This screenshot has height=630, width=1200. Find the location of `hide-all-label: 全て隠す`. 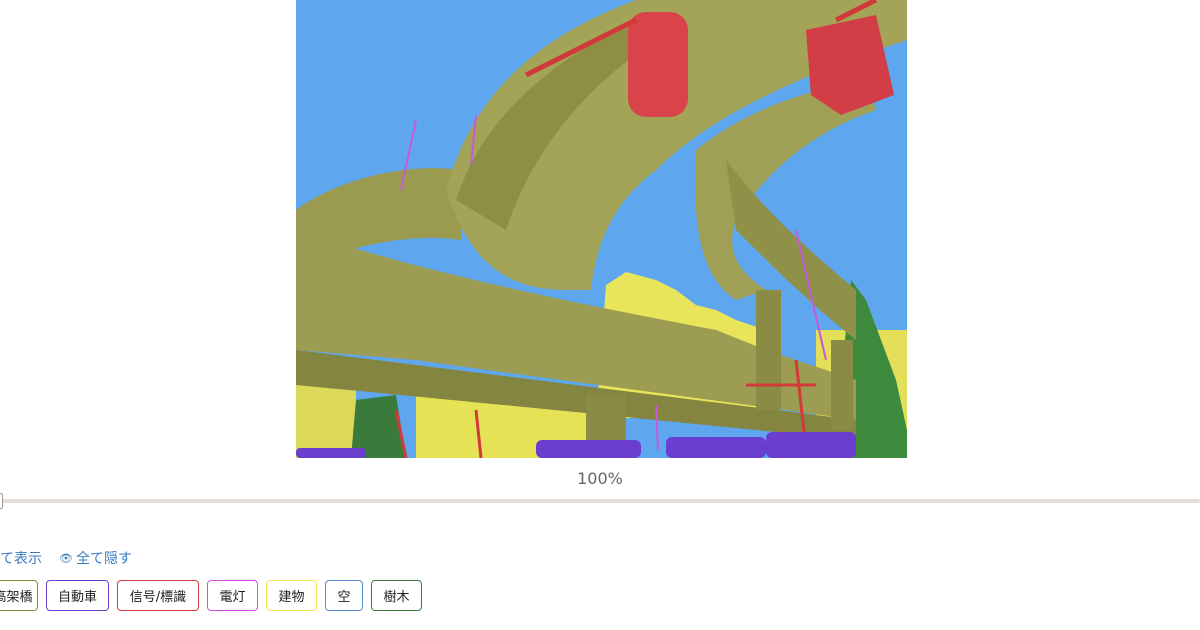

hide-all-label: 全て隠す is located at coordinates (103, 559).